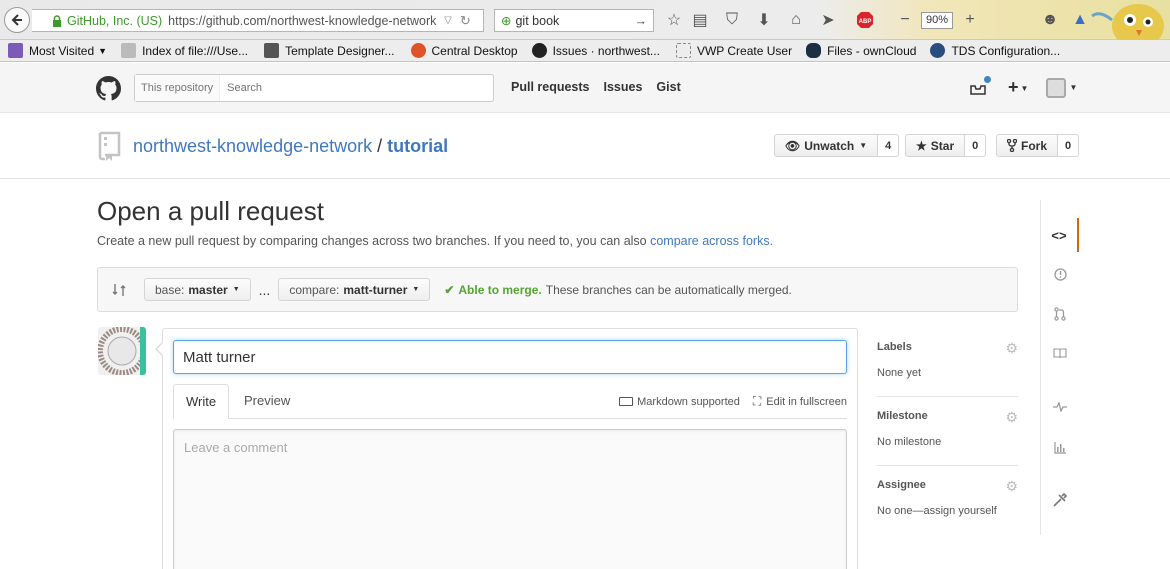 This screenshot has width=1170, height=569. I want to click on zoom-out-icon: −, so click(905, 20).